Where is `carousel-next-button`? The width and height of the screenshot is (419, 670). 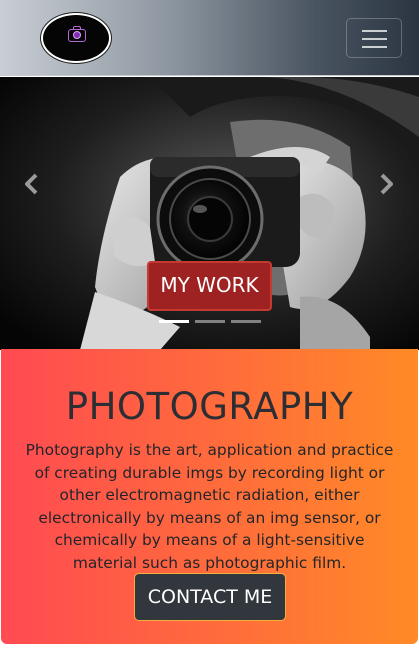
carousel-next-button is located at coordinates (386, 184).